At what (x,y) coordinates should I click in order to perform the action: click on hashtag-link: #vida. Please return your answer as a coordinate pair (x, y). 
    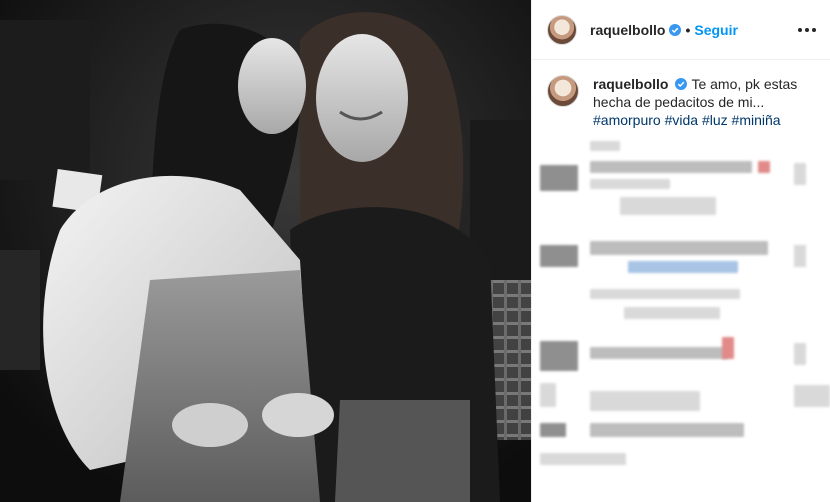
    Looking at the image, I should click on (681, 120).